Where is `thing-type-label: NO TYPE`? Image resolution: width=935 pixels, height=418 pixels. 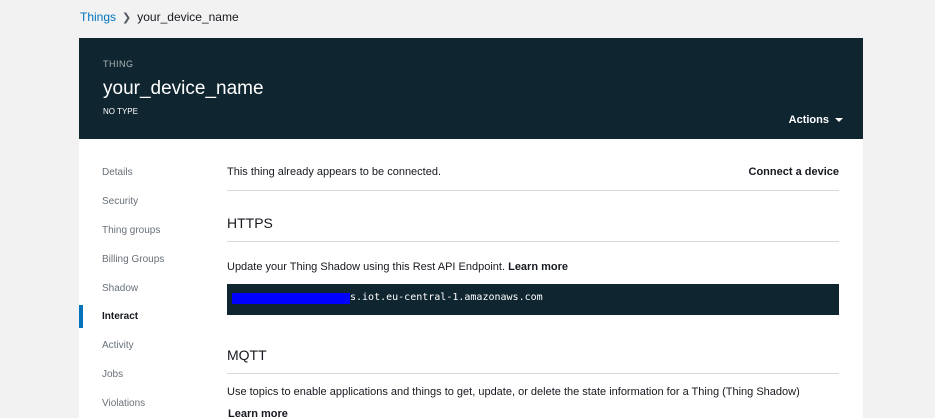
thing-type-label: NO TYPE is located at coordinates (120, 111).